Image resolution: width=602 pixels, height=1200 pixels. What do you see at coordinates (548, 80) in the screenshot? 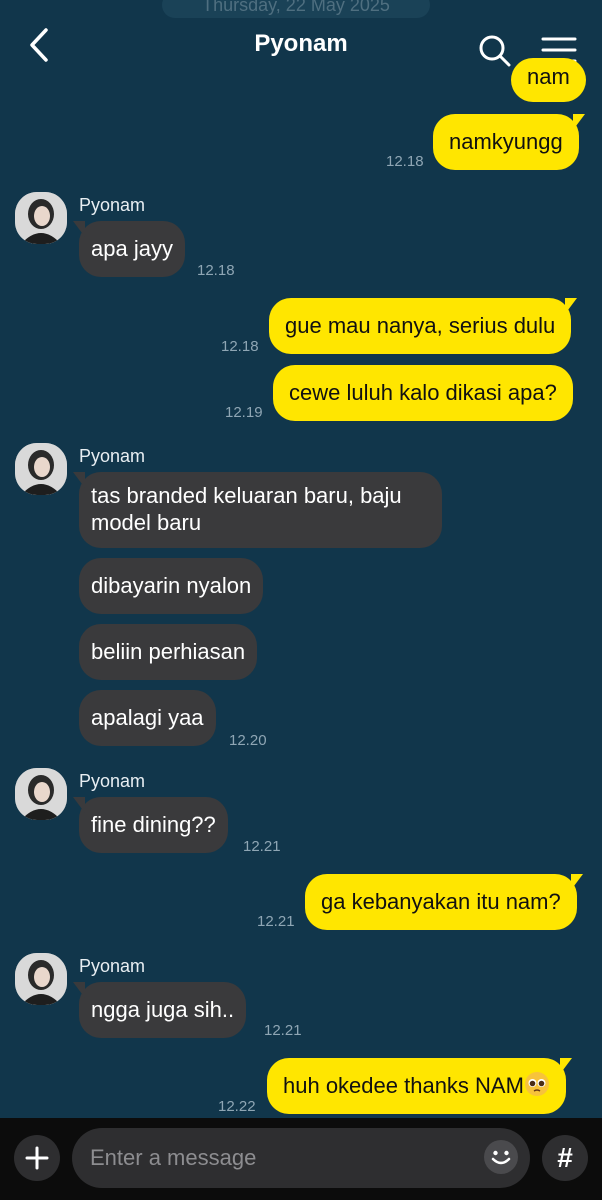
I see `outgoing-message: nam` at bounding box center [548, 80].